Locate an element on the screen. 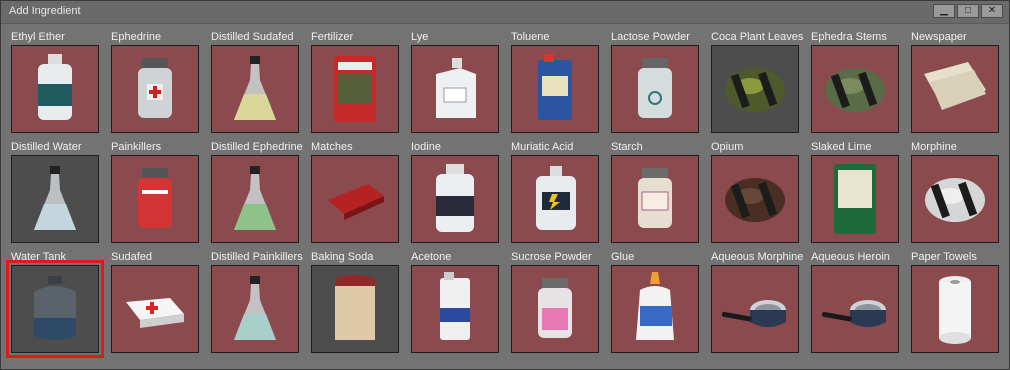 Image resolution: width=1010 pixels, height=370 pixels. acid-jug-icon is located at coordinates (556, 198).